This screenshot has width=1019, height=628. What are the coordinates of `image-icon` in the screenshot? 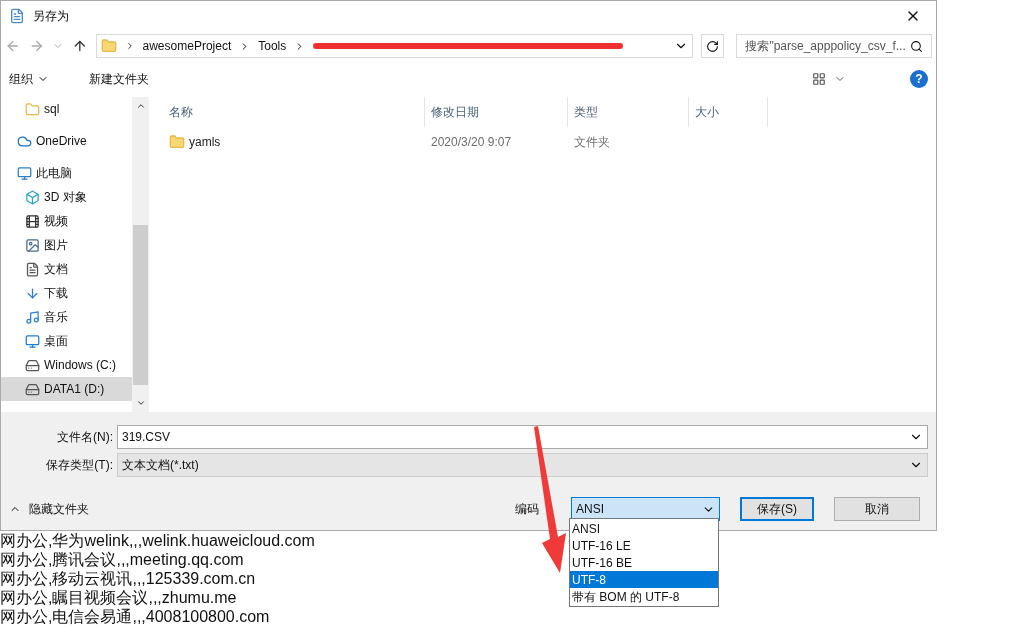 It's located at (32, 245).